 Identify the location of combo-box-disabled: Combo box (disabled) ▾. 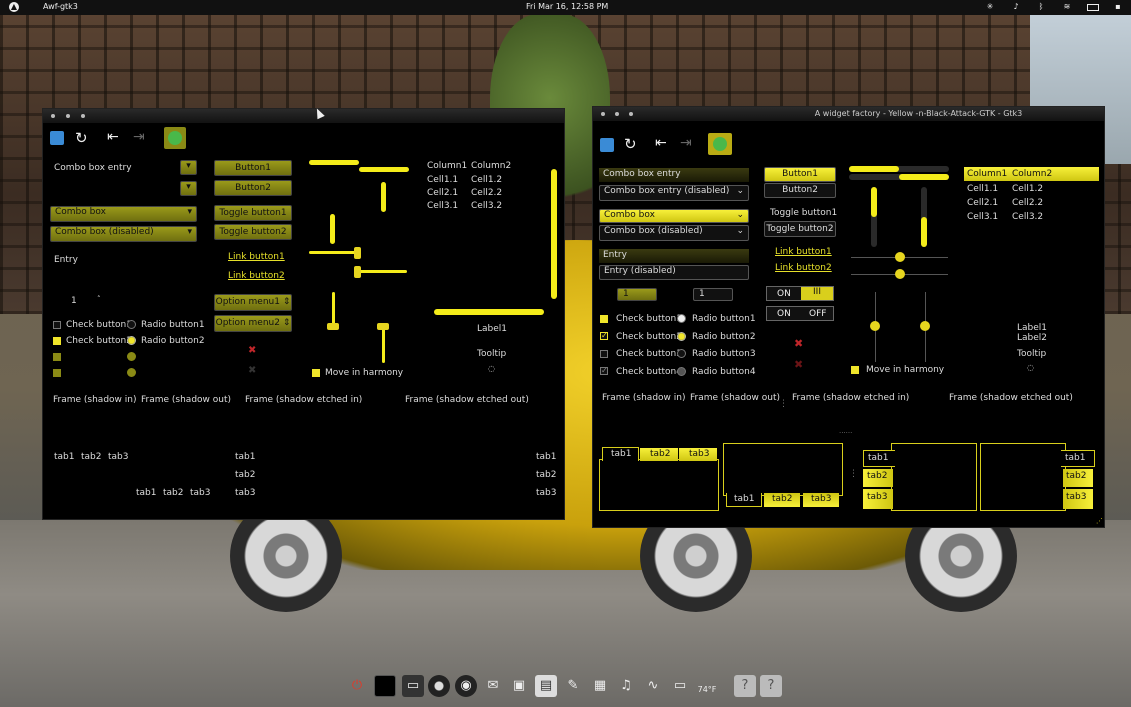
(123, 234).